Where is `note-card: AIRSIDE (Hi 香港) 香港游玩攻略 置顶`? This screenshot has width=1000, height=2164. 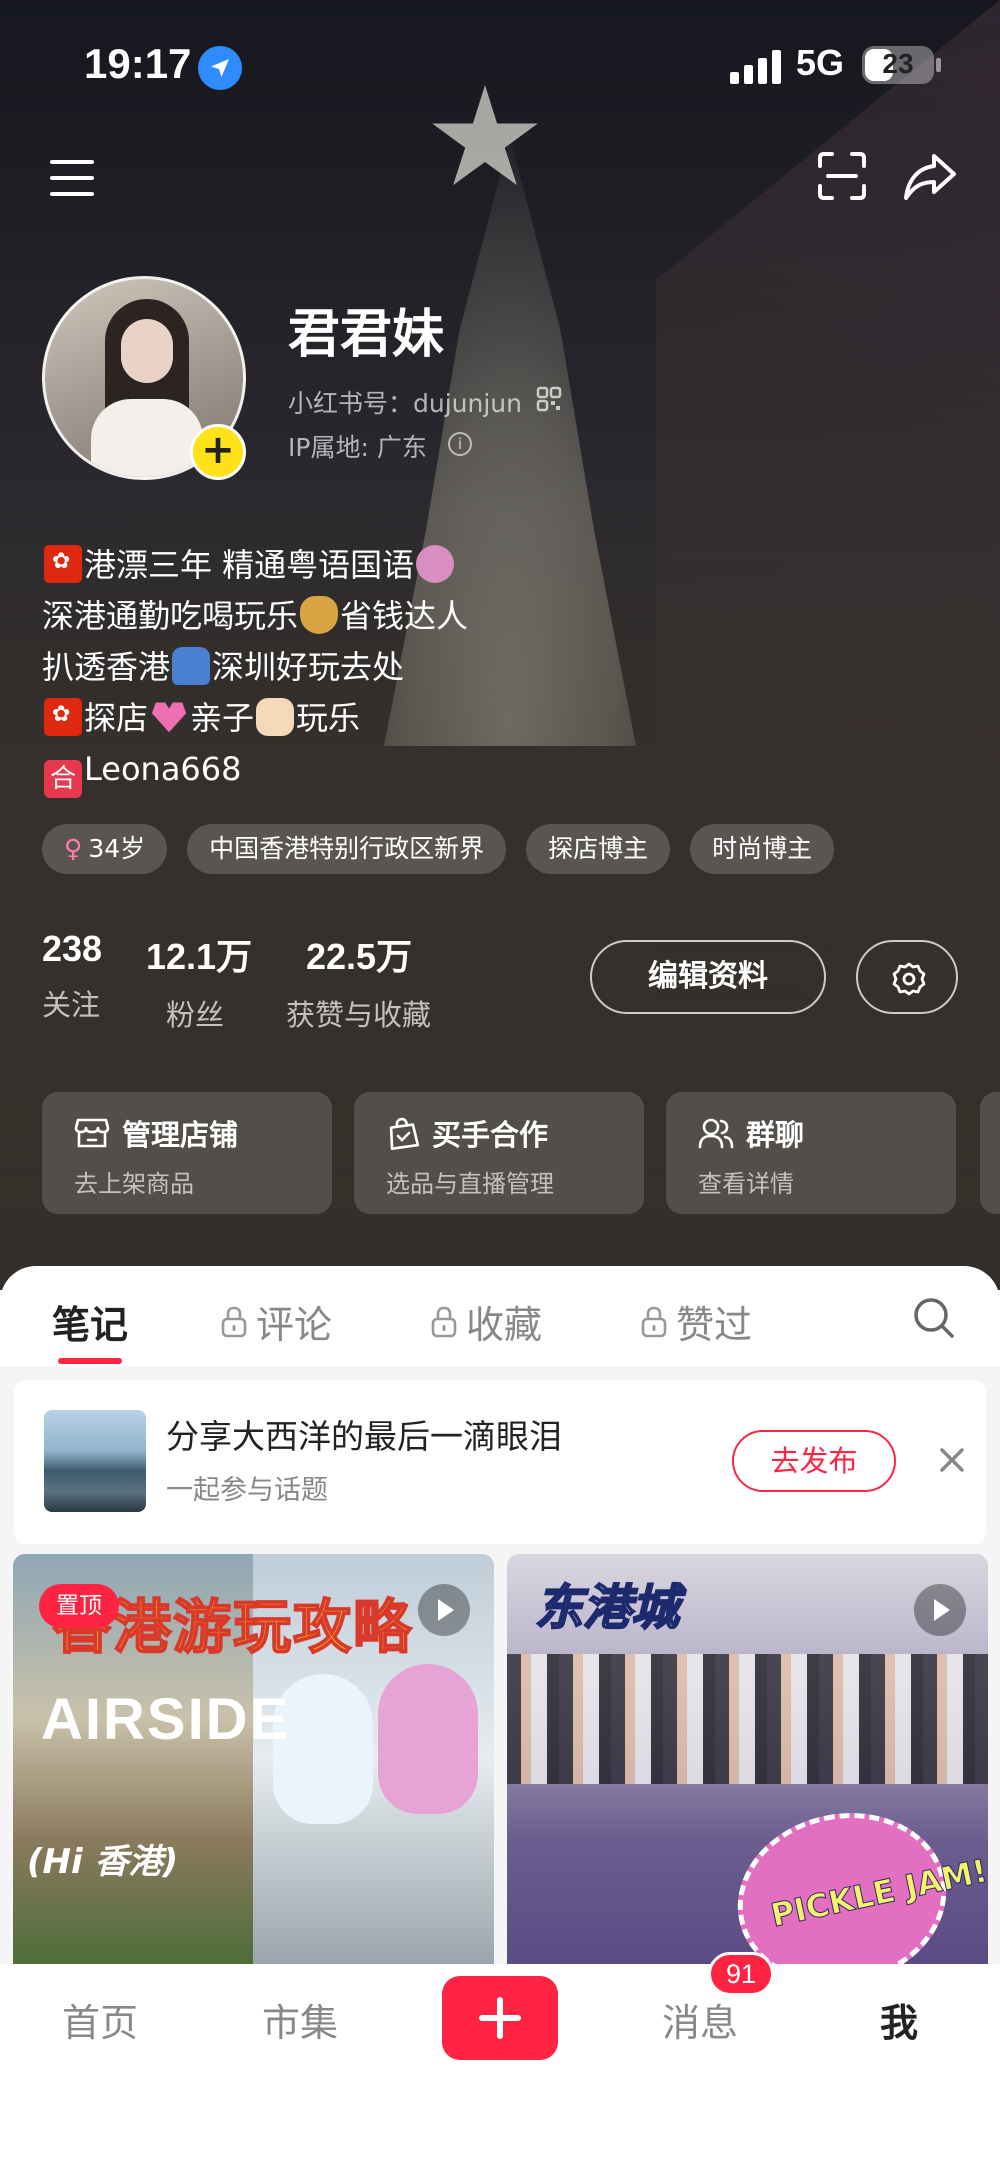 note-card: AIRSIDE (Hi 香港) 香港游玩攻略 置顶 is located at coordinates (253, 1759).